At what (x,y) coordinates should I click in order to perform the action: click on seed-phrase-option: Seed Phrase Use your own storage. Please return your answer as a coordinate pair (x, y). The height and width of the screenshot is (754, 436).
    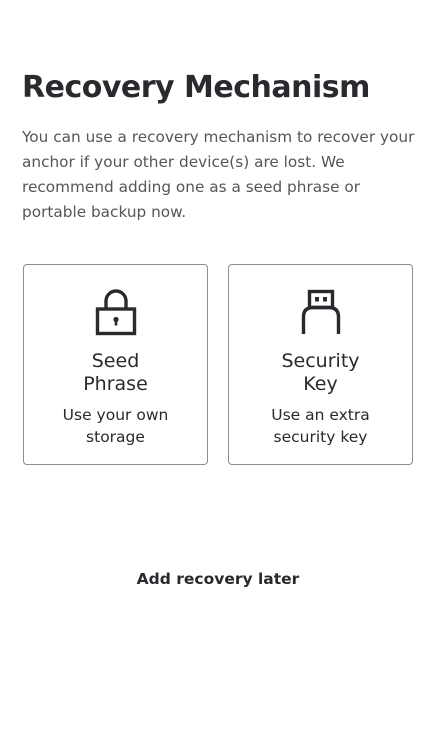
    Looking at the image, I should click on (115, 364).